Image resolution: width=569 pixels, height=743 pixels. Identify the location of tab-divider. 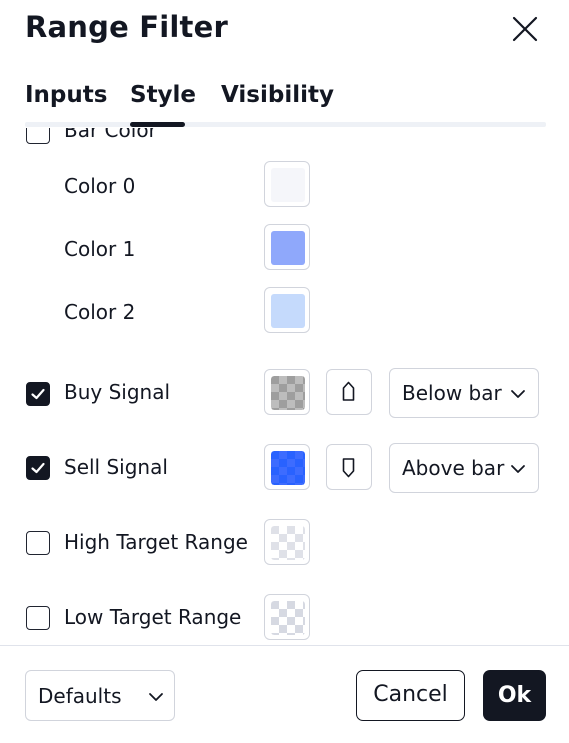
(285, 124).